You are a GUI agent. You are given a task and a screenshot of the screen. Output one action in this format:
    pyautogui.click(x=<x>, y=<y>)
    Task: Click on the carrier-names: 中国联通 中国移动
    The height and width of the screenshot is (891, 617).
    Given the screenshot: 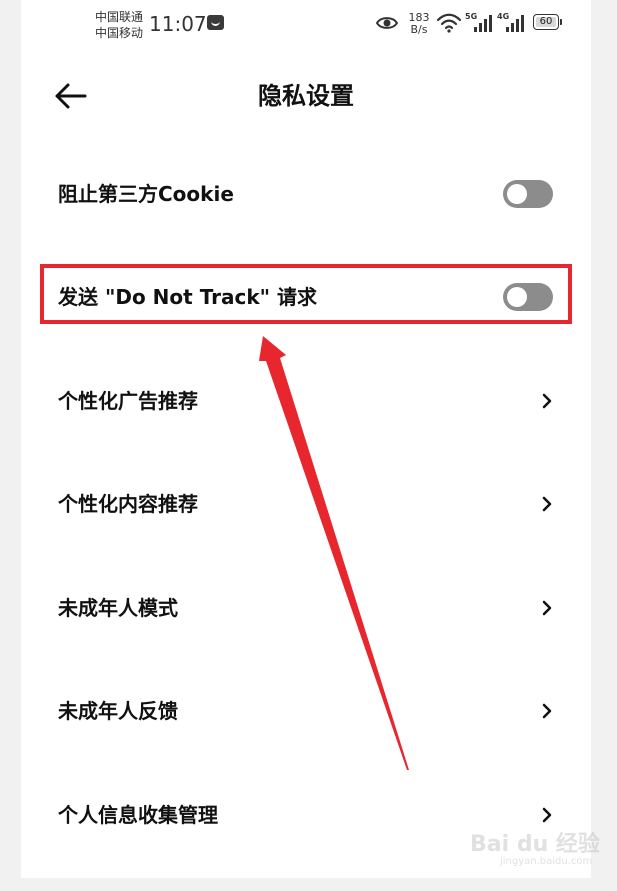 What is the action you would take?
    pyautogui.click(x=119, y=25)
    